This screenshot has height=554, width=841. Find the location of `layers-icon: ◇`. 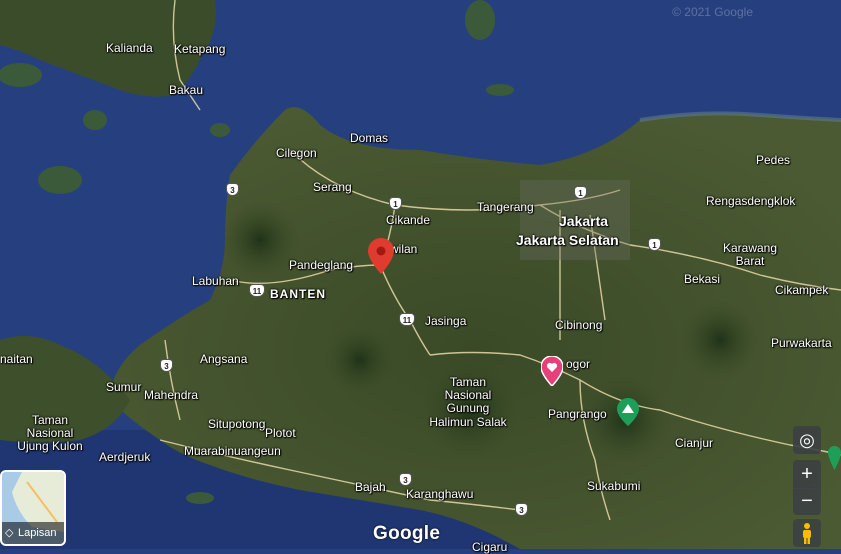

layers-icon: ◇ is located at coordinates (9, 533).